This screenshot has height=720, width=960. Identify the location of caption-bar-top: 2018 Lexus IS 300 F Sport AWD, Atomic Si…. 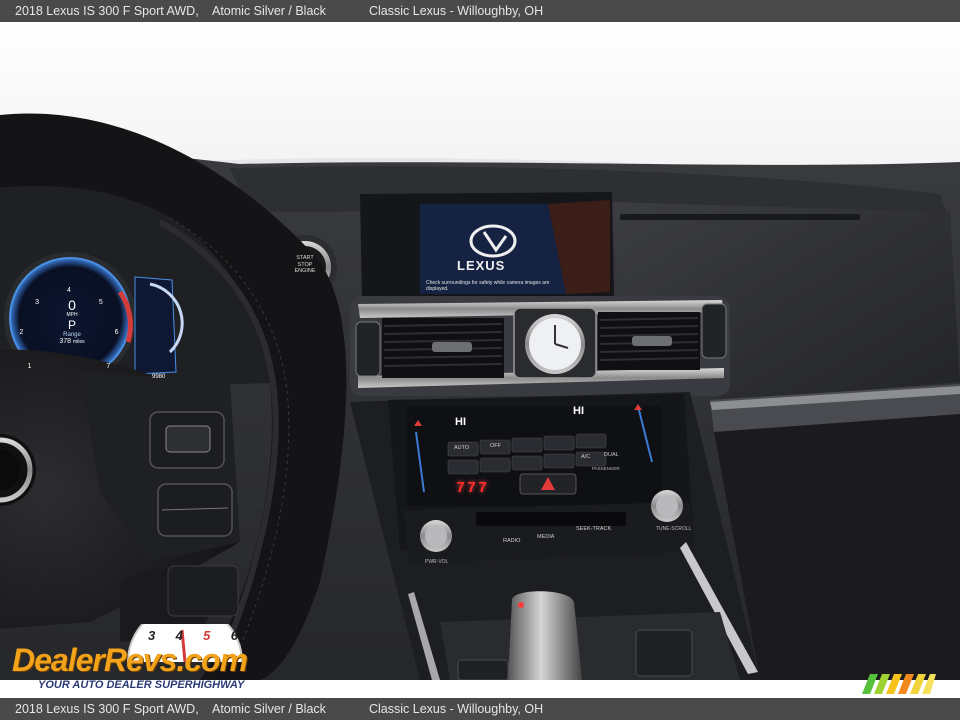
(480, 11).